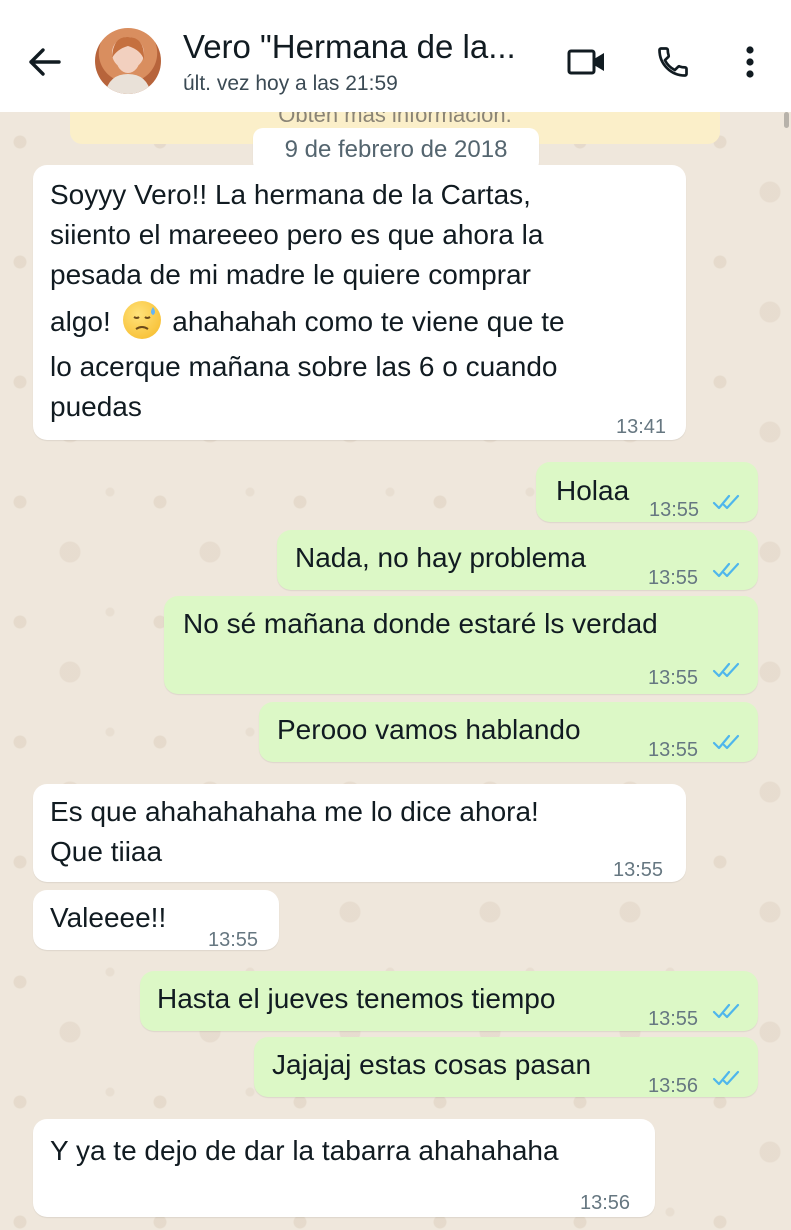 The image size is (791, 1230). Describe the element at coordinates (290, 194) in the screenshot. I see `message-line: Soyyy Vero!! La hermana de la Cartas,` at that location.